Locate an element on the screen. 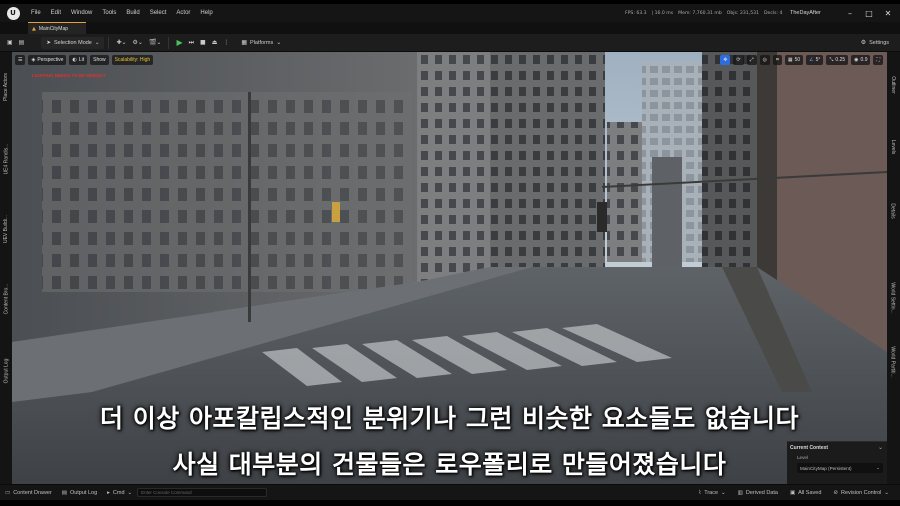  all-saved-button: ▣ All Saved is located at coordinates (805, 493).